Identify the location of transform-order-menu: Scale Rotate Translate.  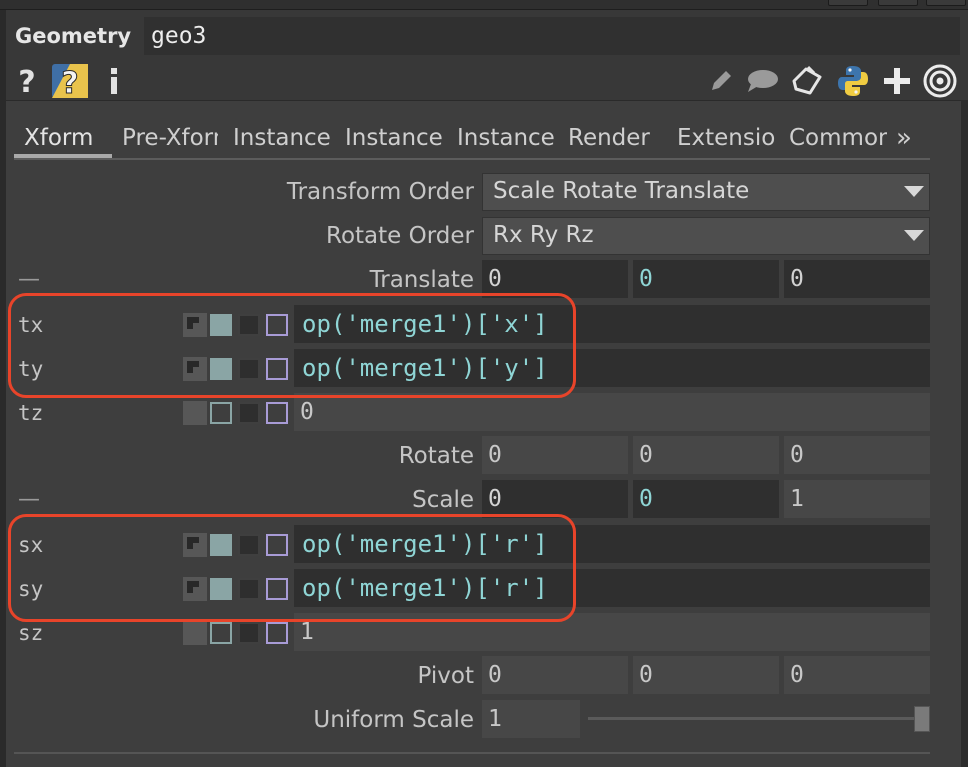
(706, 192).